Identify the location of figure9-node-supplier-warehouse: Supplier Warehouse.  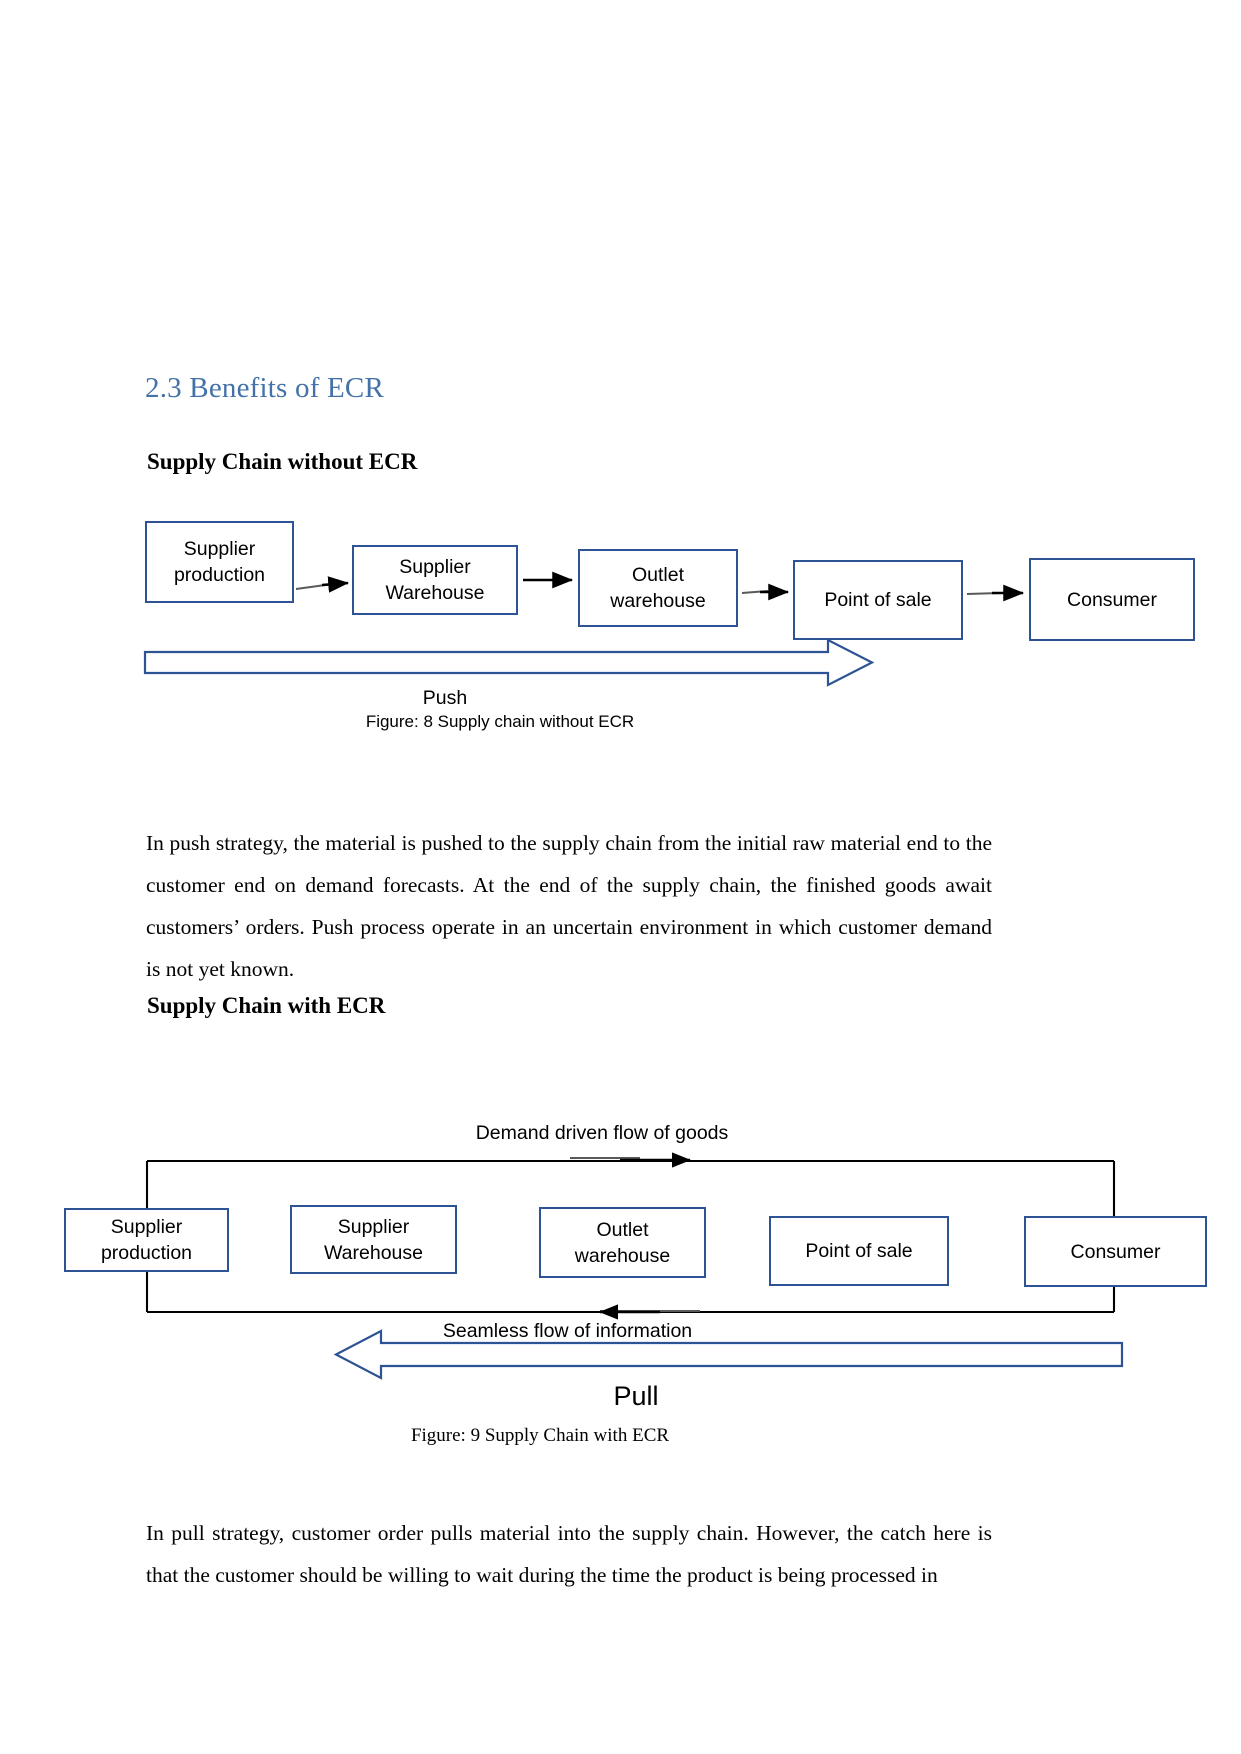
(373, 1239).